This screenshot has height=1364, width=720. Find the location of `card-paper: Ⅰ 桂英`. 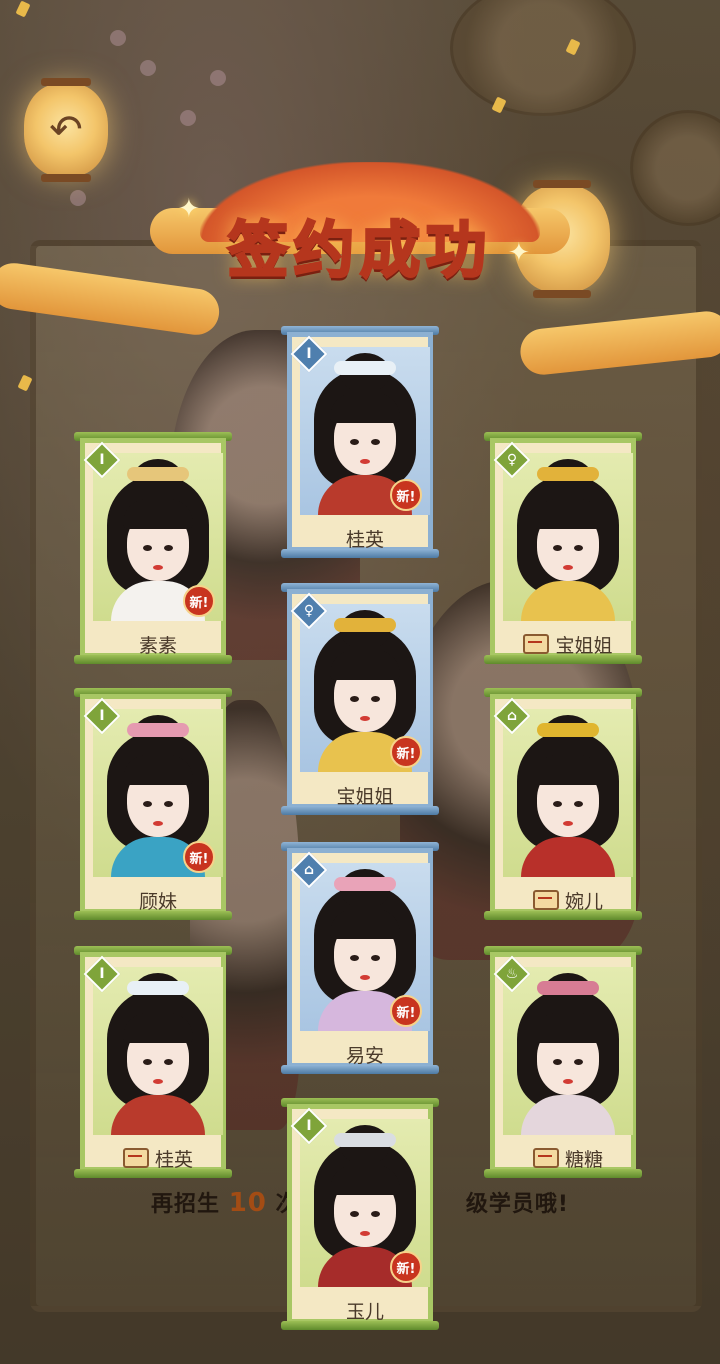

card-paper: Ⅰ 桂英 is located at coordinates (153, 1062).